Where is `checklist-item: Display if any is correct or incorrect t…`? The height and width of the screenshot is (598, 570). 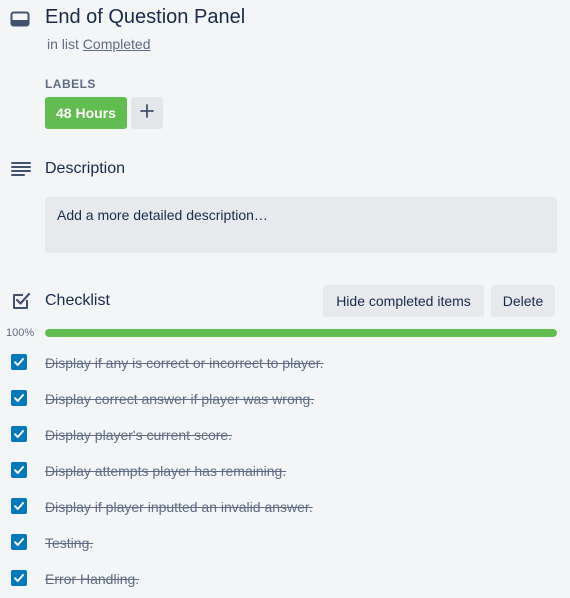 checklist-item: Display if any is correct or incorrect t… is located at coordinates (285, 362).